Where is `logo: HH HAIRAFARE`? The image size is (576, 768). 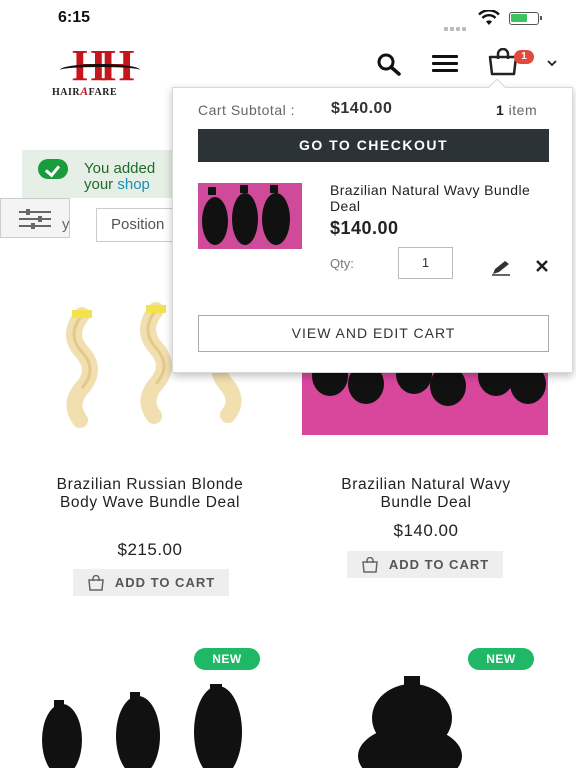
logo: HH HAIRAFARE is located at coordinates (97, 69).